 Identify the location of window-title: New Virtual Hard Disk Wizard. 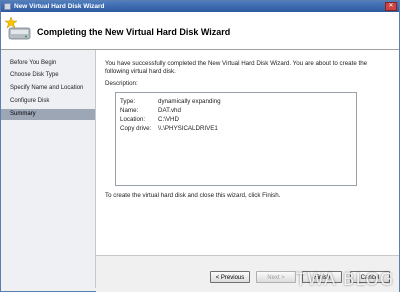
(59, 6).